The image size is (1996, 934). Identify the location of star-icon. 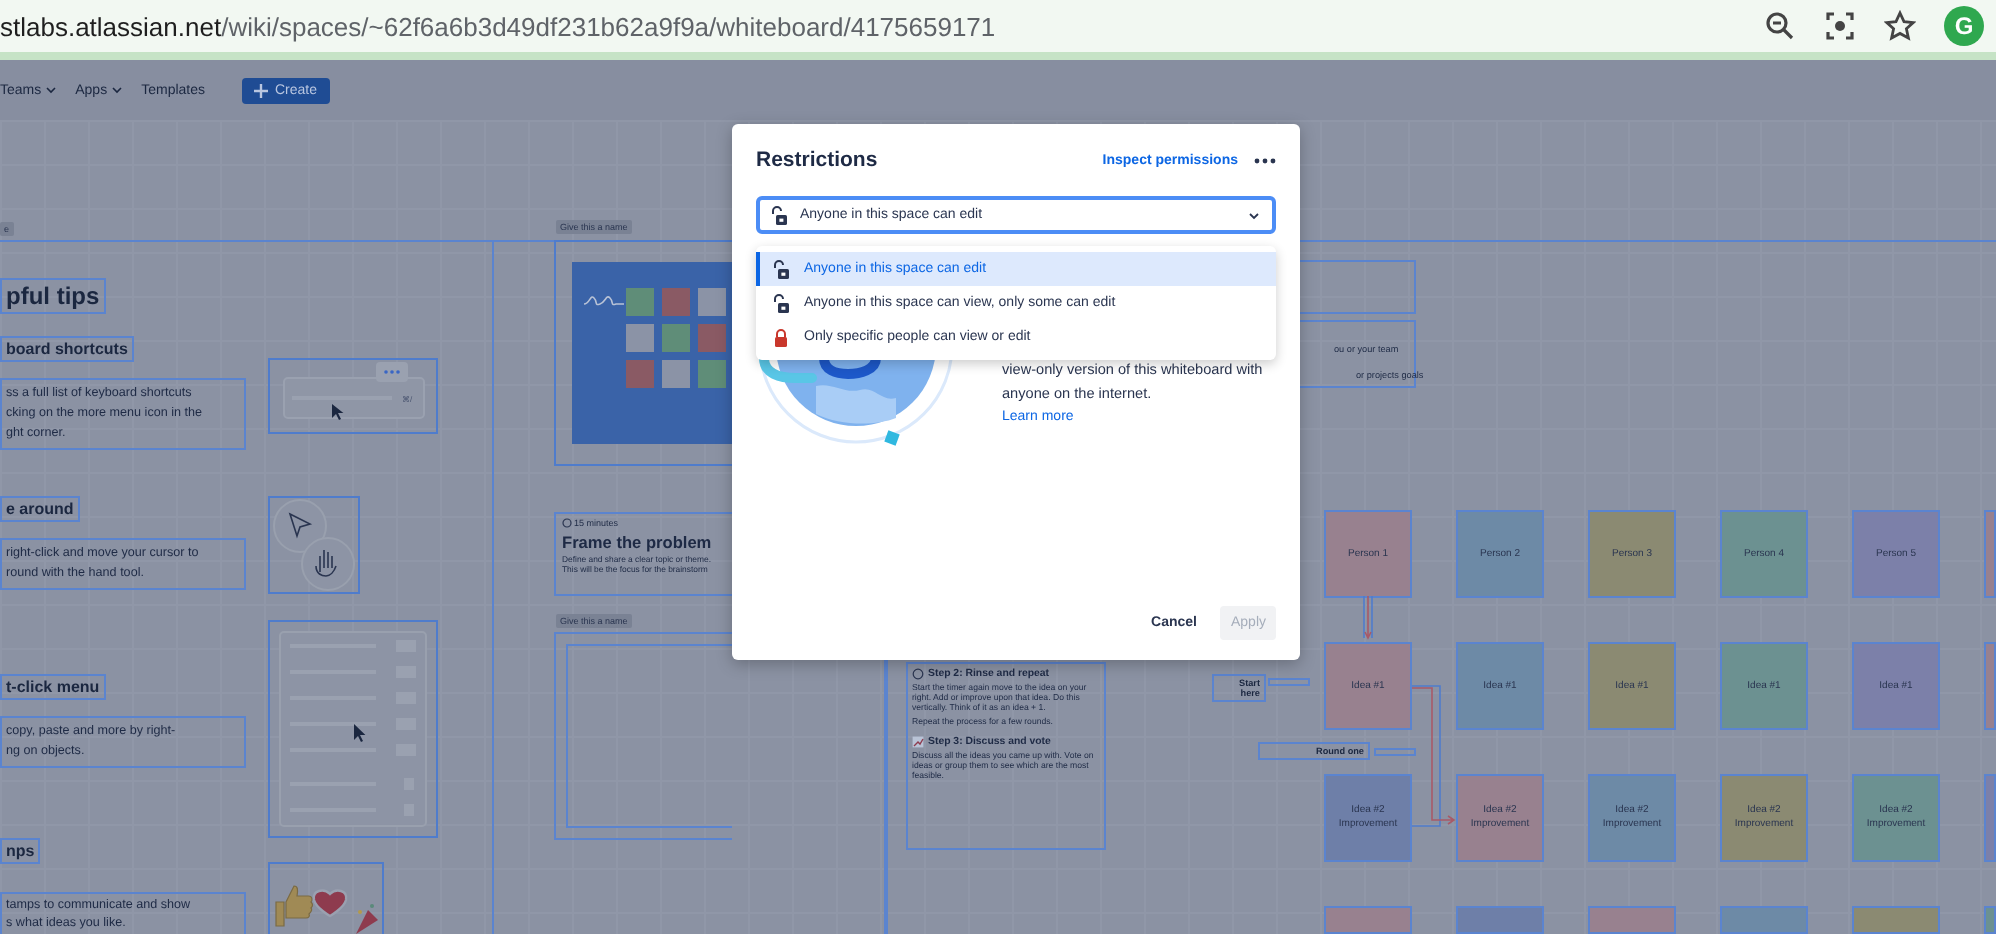
(1900, 26).